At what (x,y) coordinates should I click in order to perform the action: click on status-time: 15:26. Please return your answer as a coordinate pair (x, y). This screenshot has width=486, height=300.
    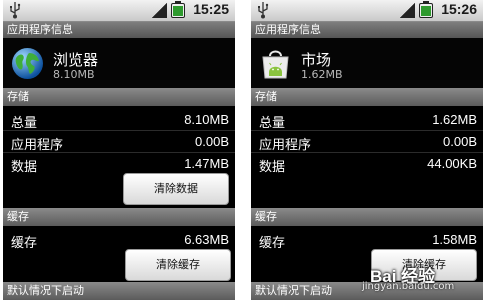
    Looking at the image, I should click on (459, 9).